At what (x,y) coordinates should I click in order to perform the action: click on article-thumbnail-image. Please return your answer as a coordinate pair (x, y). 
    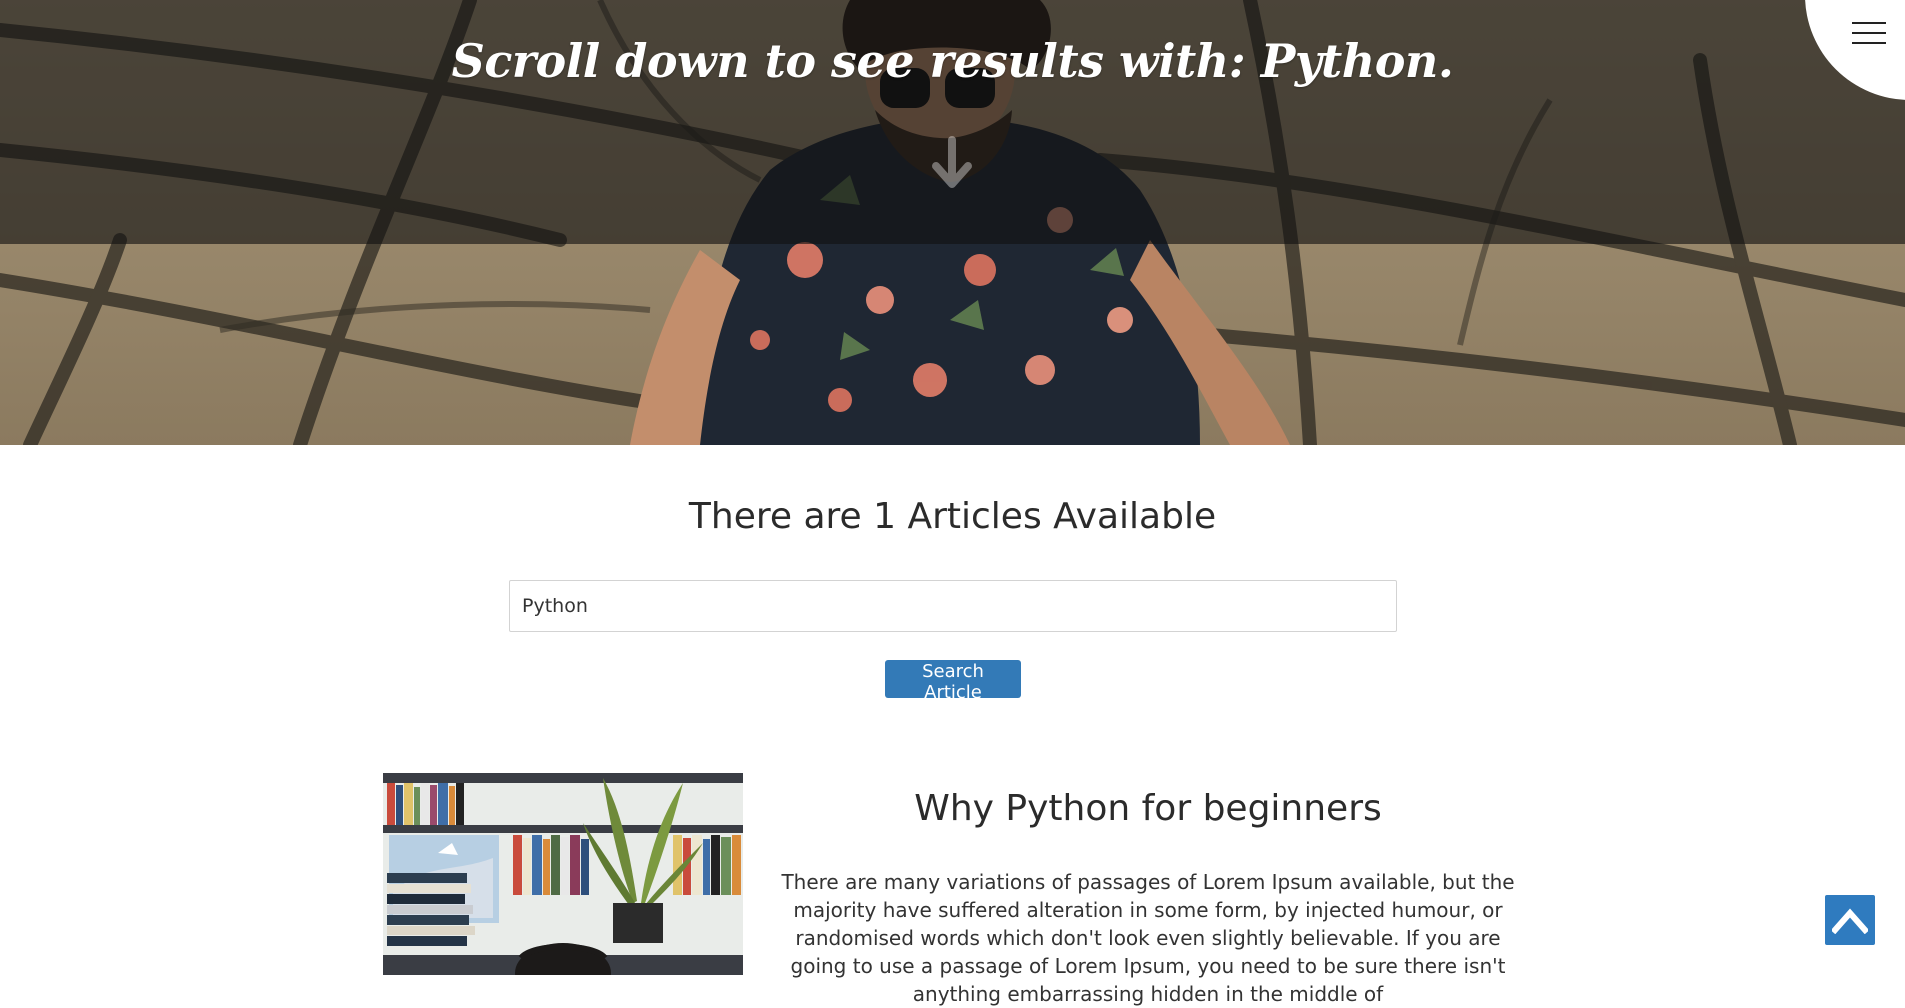
    Looking at the image, I should click on (563, 874).